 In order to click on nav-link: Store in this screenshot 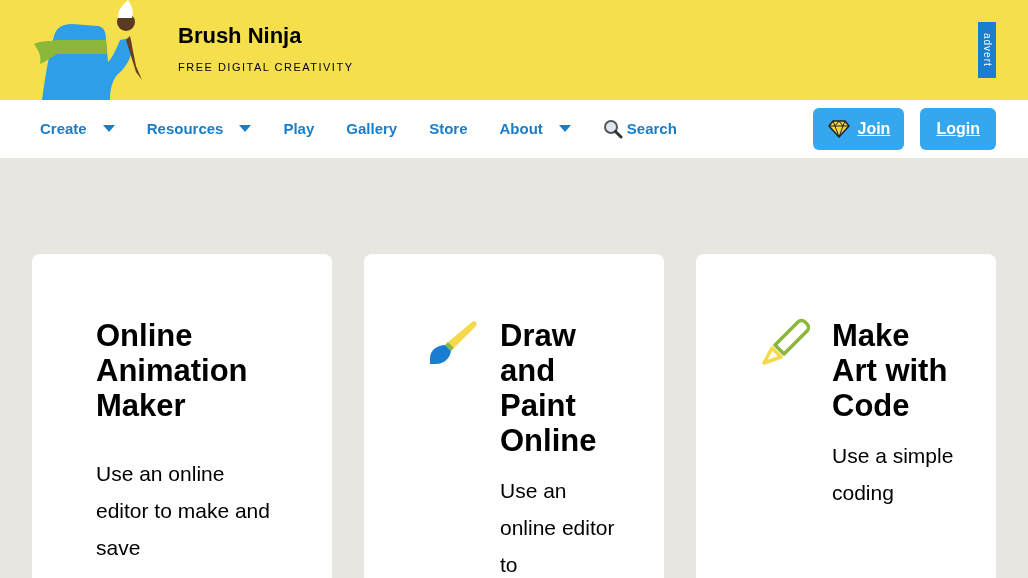, I will do `click(448, 129)`.